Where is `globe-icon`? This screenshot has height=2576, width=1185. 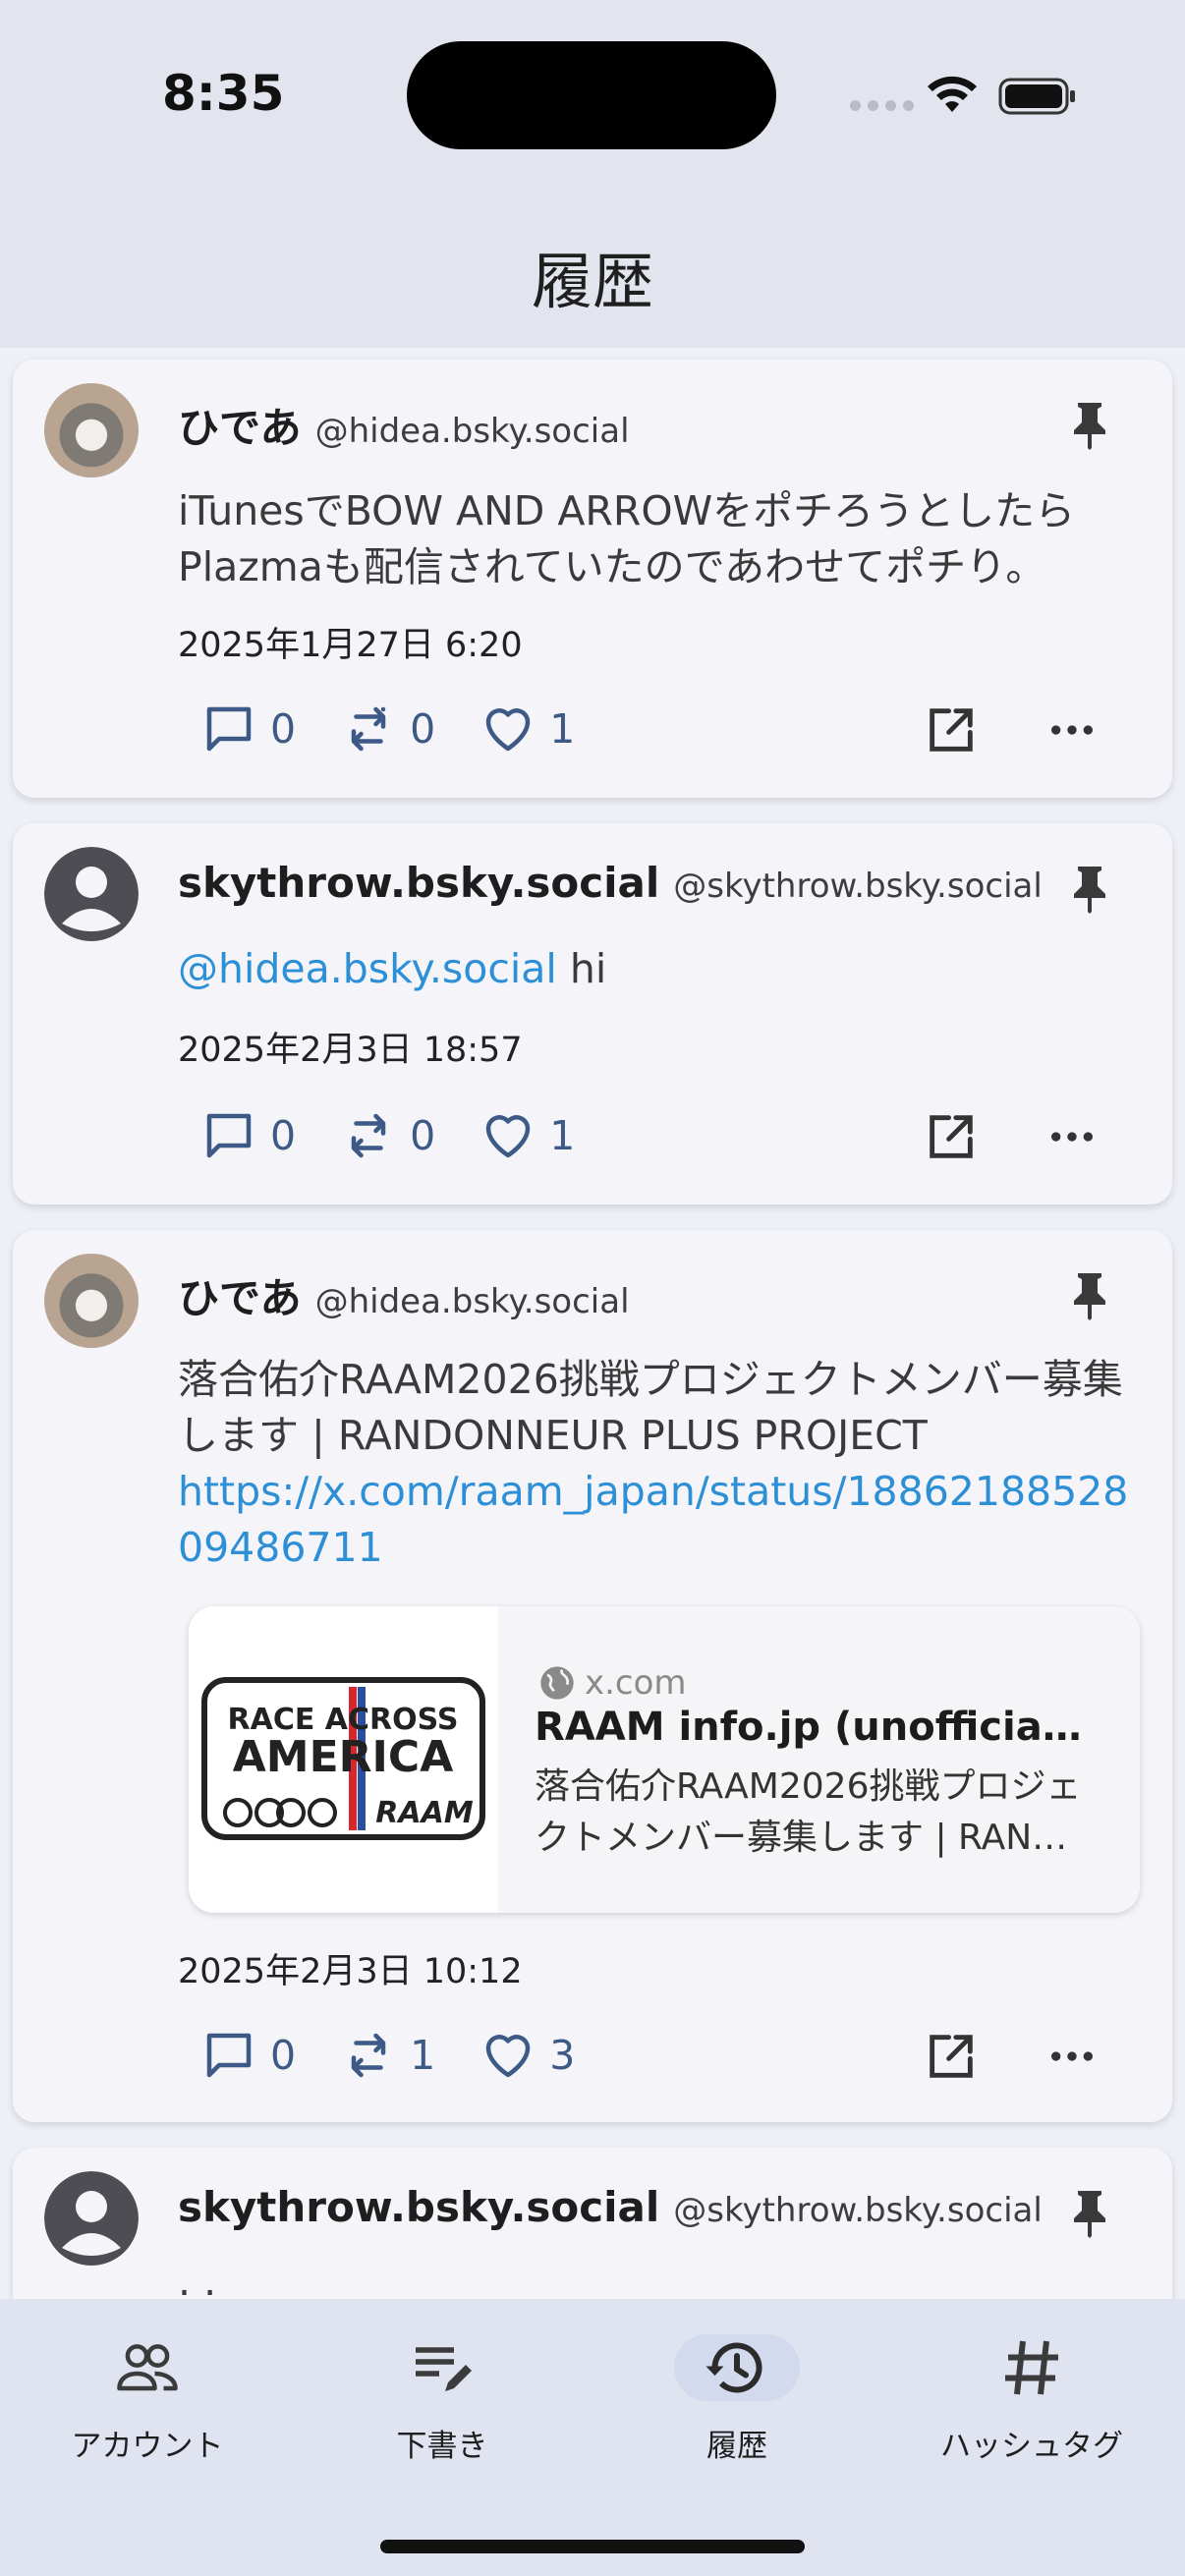 globe-icon is located at coordinates (557, 1683).